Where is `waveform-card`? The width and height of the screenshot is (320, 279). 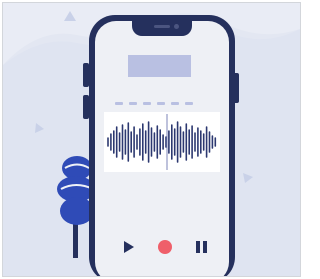
waveform-card is located at coordinates (162, 142).